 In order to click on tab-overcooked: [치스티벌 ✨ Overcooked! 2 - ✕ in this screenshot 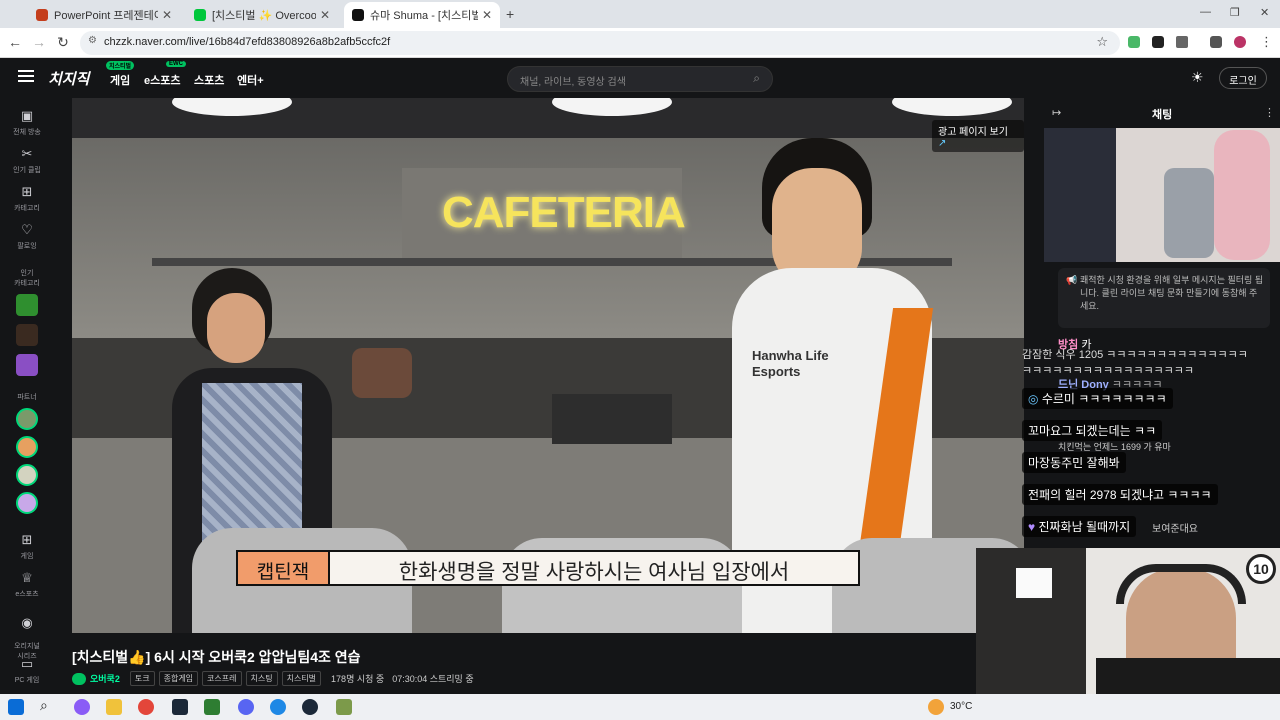, I will do `click(262, 15)`.